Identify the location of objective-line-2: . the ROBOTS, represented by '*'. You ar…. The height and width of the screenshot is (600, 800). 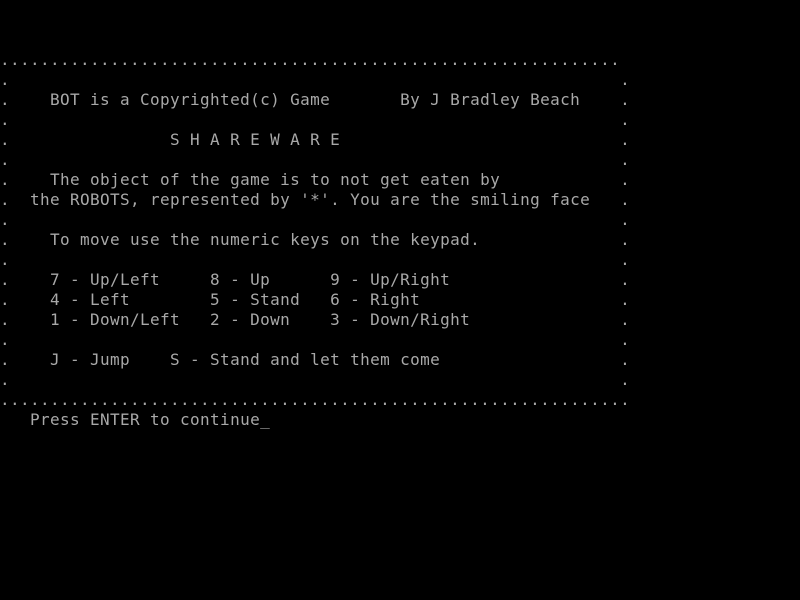
(315, 199).